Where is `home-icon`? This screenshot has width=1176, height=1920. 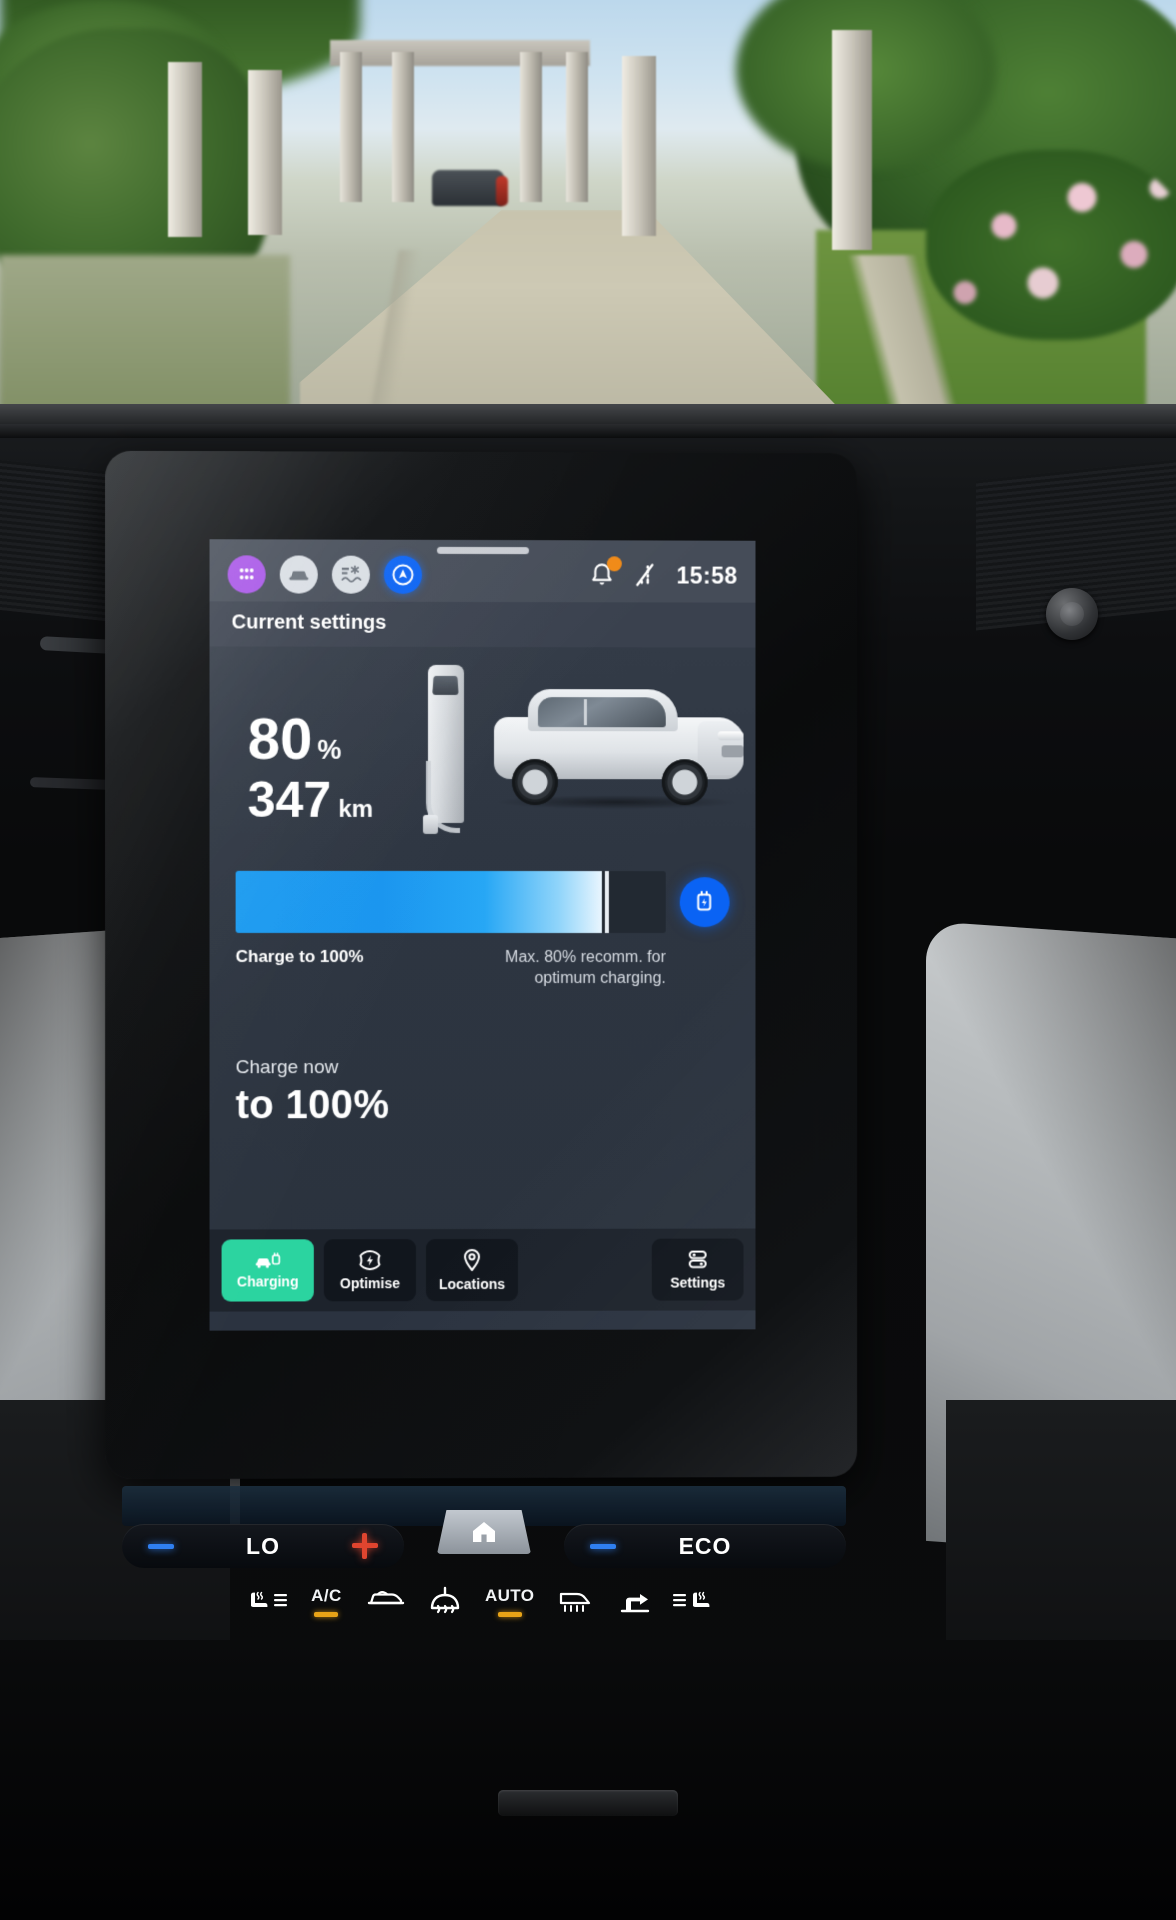 home-icon is located at coordinates (484, 1532).